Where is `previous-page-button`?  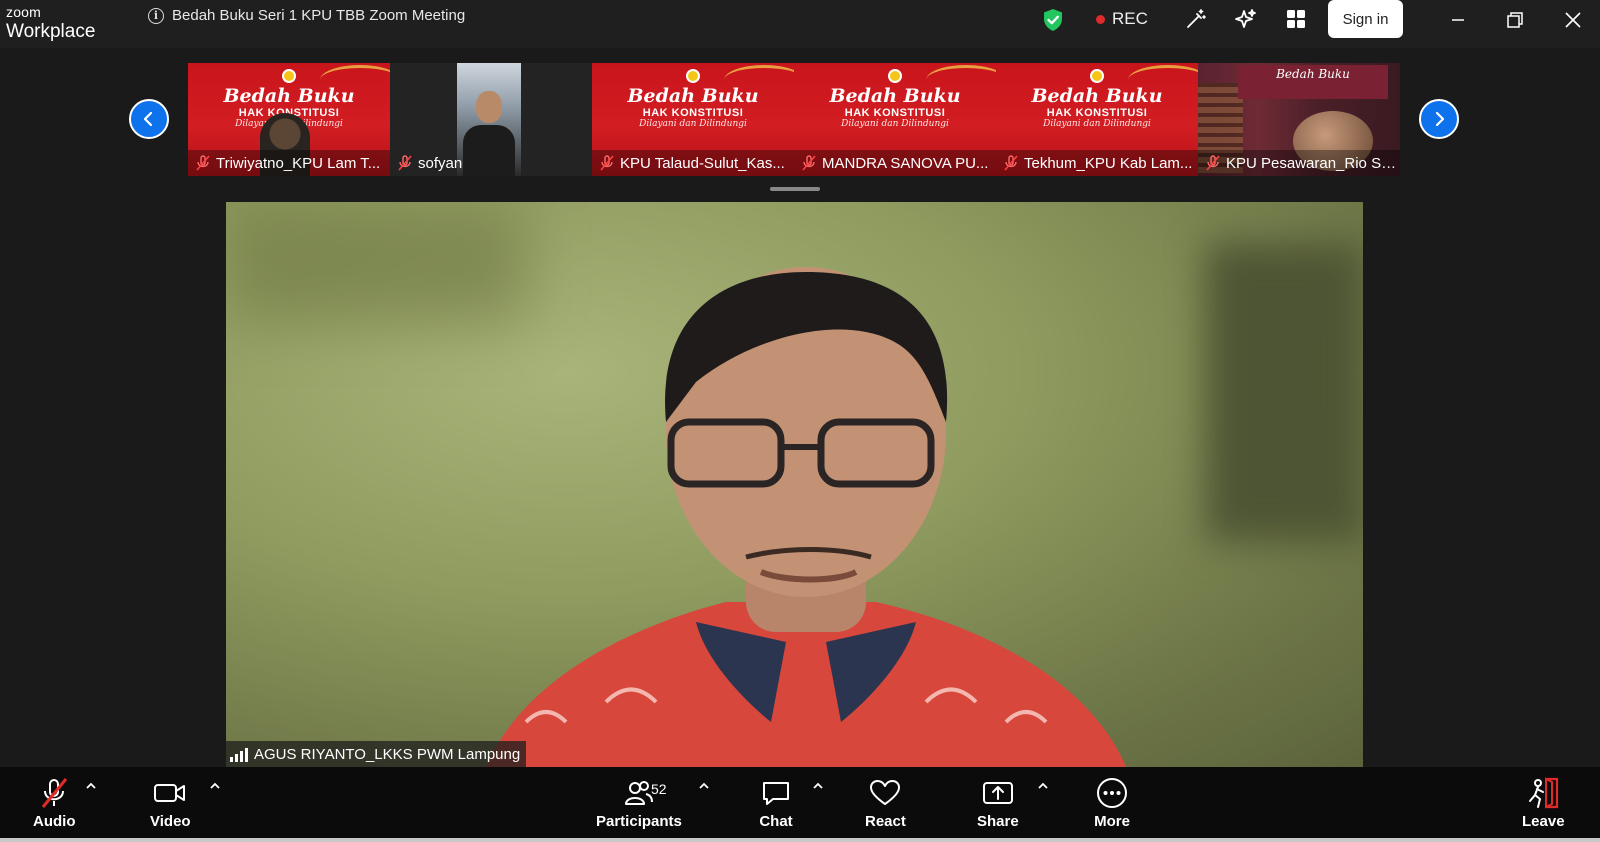 previous-page-button is located at coordinates (149, 119).